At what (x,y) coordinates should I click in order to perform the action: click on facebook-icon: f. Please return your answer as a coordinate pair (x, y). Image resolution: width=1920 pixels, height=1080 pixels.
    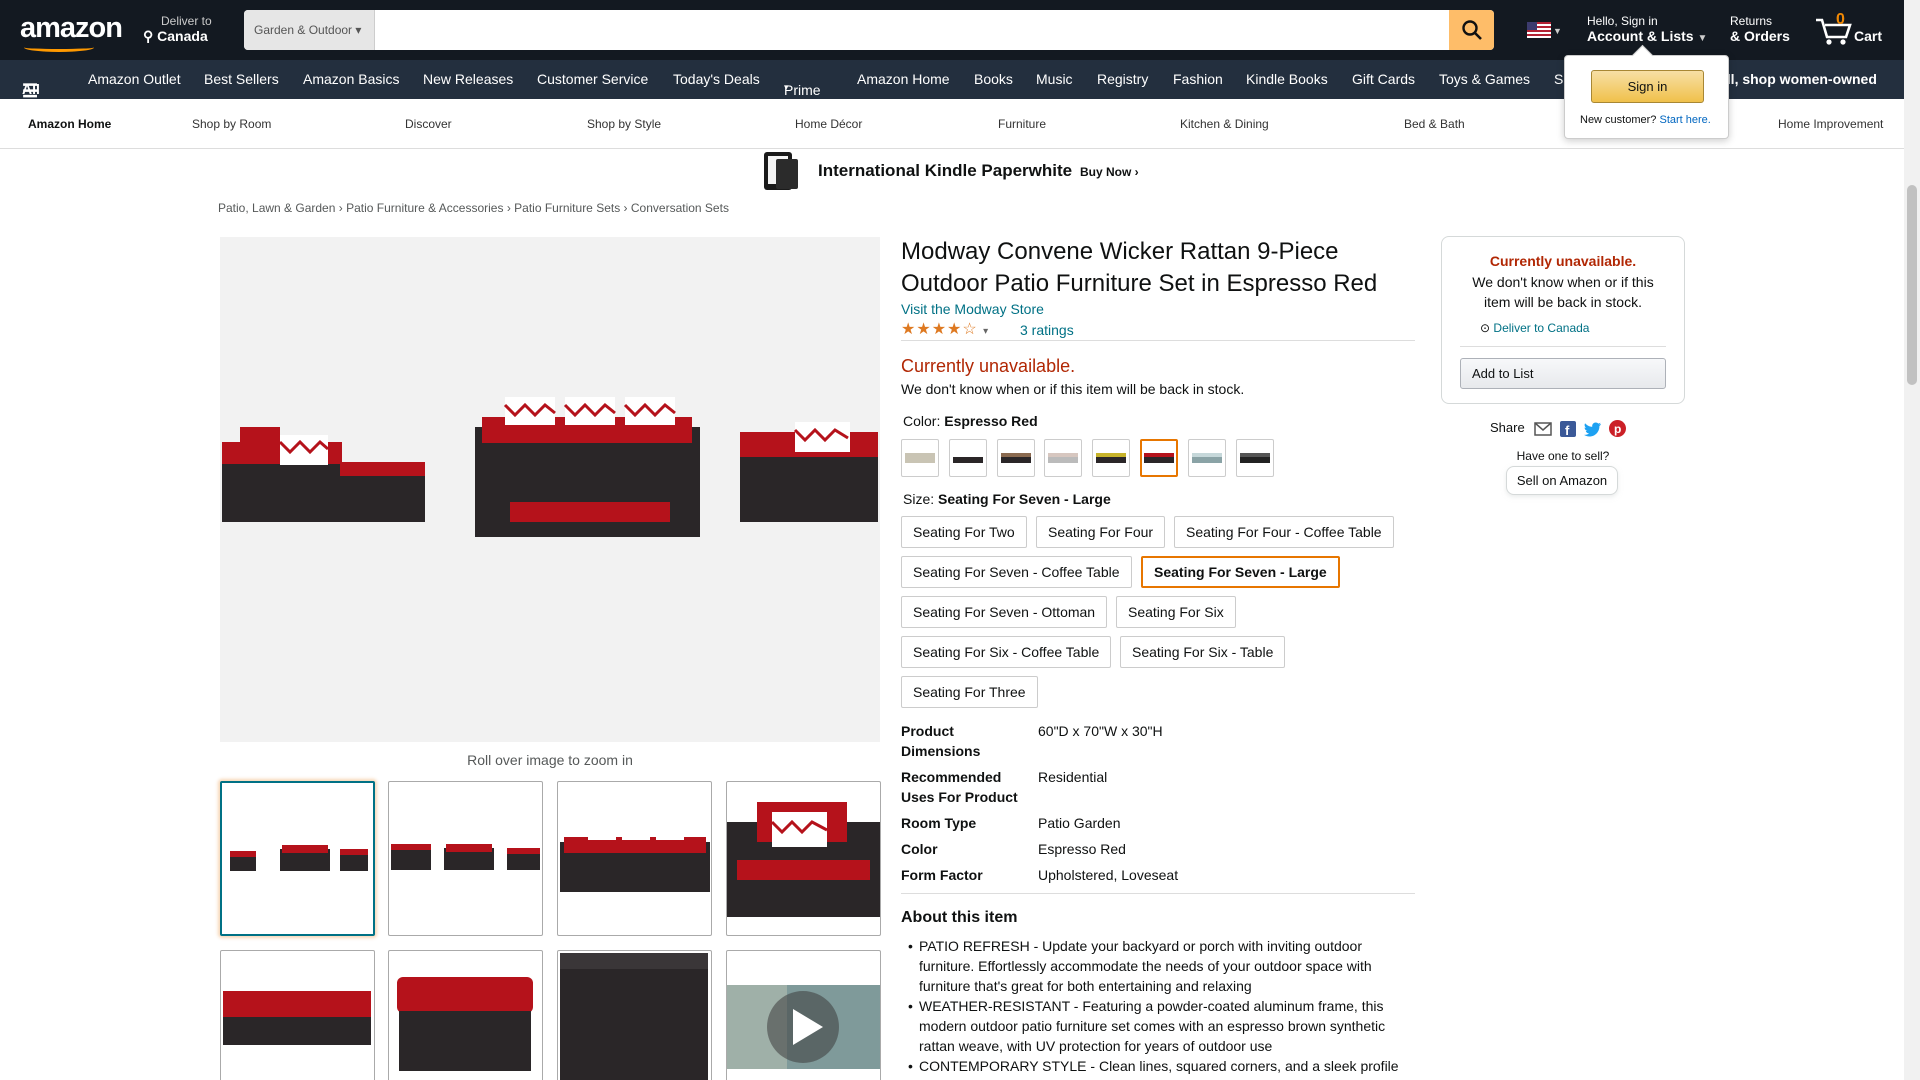
    Looking at the image, I should click on (1567, 429).